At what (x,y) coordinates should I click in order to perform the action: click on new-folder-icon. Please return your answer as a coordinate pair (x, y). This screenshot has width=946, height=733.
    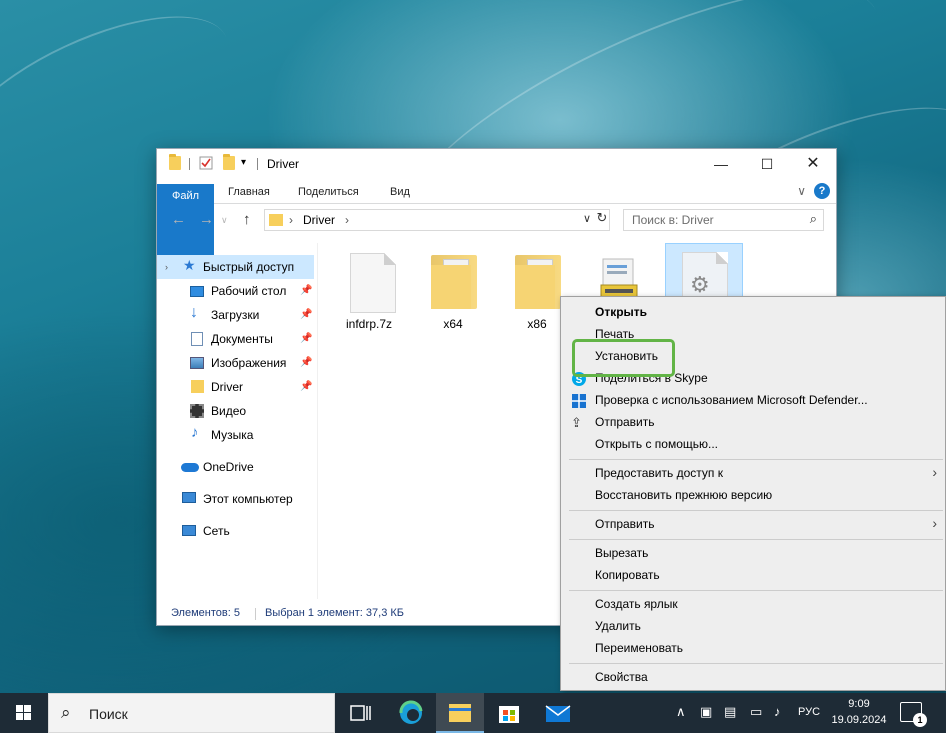
    Looking at the image, I should click on (229, 162).